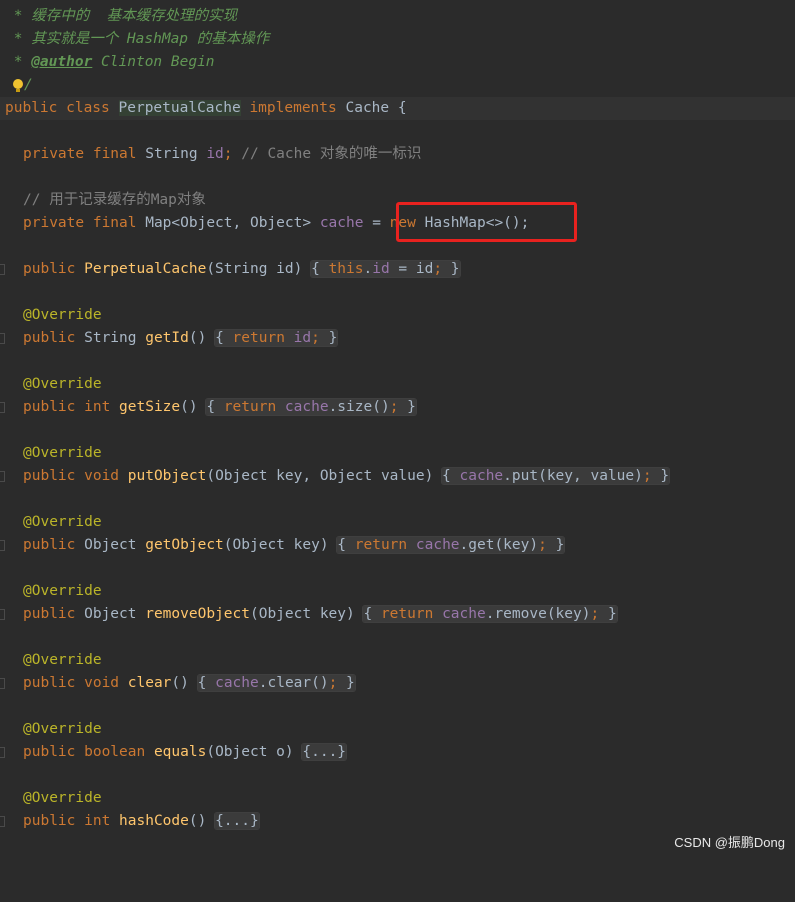  Describe the element at coordinates (184, 545) in the screenshot. I see `method-name-getobject: getObject` at that location.